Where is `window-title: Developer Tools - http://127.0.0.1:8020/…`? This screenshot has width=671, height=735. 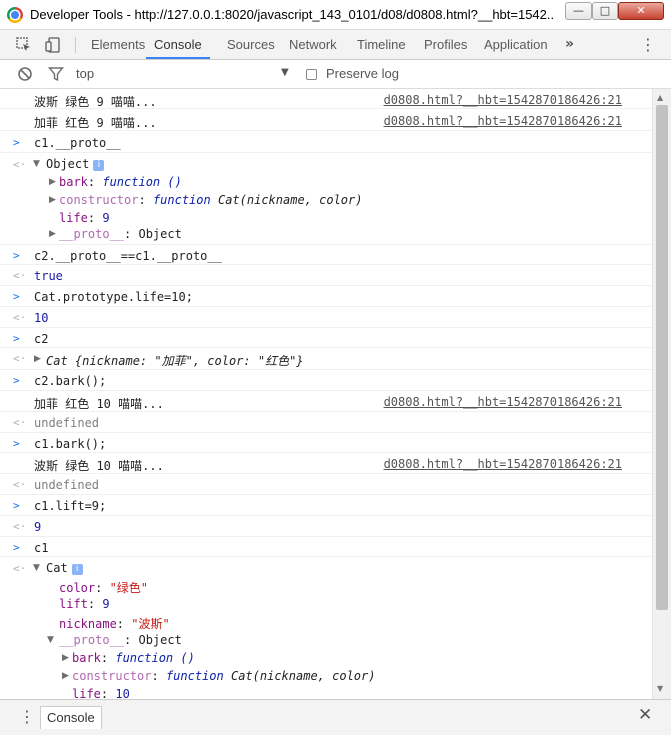 window-title: Developer Tools - http://127.0.0.1:8020/… is located at coordinates (292, 14).